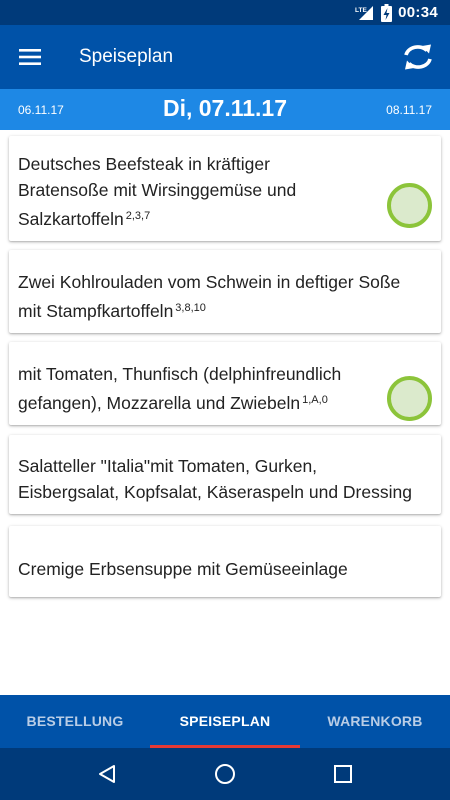 The width and height of the screenshot is (450, 800). I want to click on home-icon, so click(225, 774).